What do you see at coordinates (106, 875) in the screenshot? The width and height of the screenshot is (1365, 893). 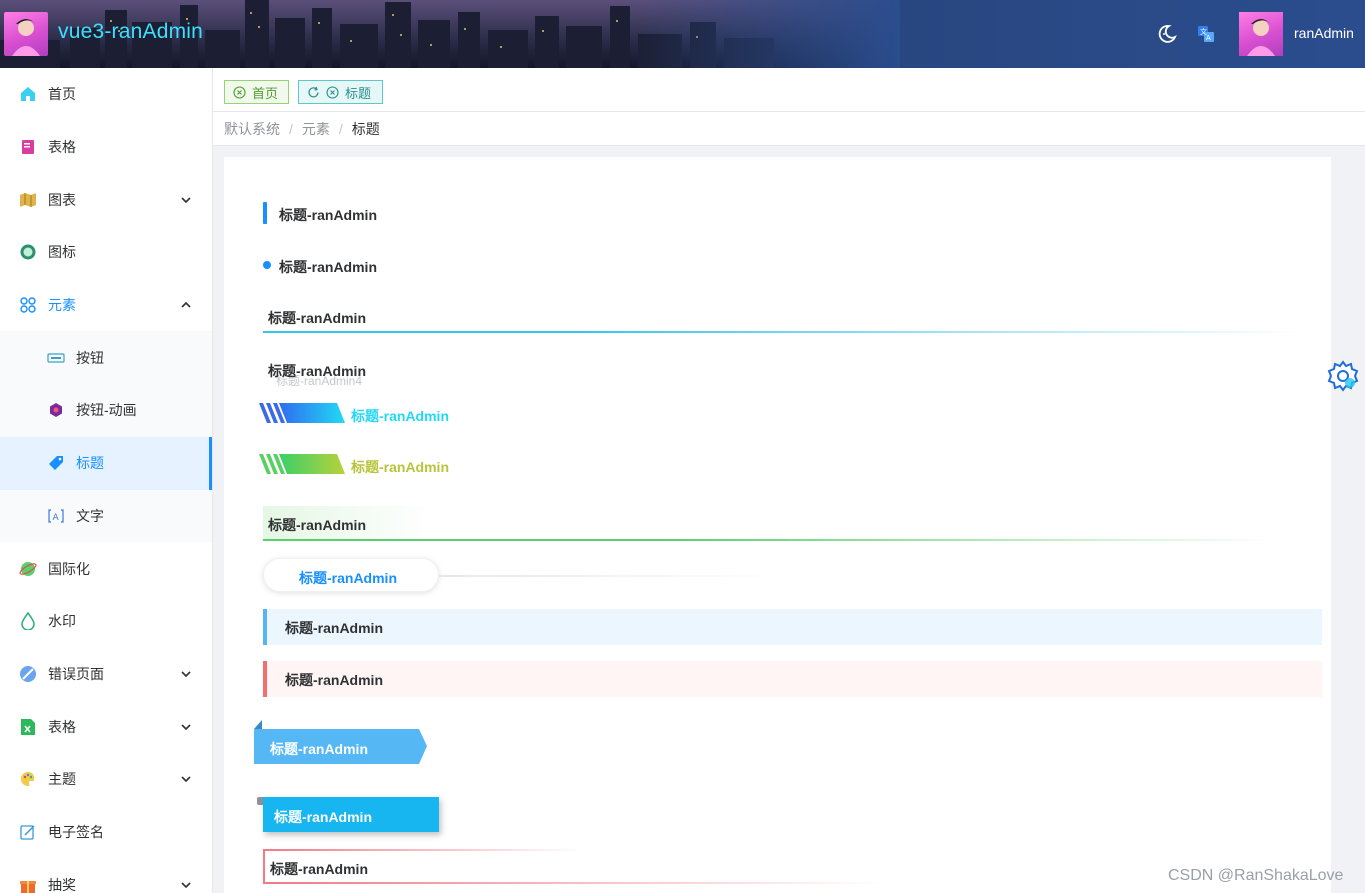 I see `sidebar-item-lottery: 抽奖` at bounding box center [106, 875].